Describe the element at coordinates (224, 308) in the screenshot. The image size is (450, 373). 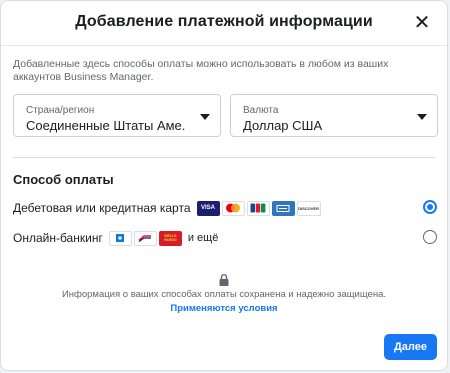
I see `terms-link: Применяются условия` at that location.